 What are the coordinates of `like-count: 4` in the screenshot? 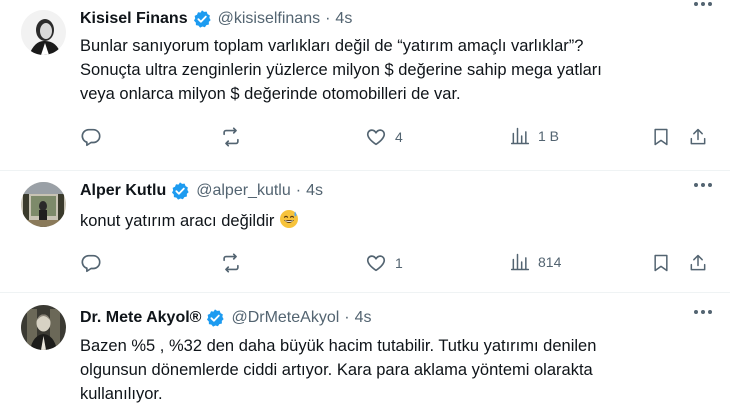 It's located at (399, 137).